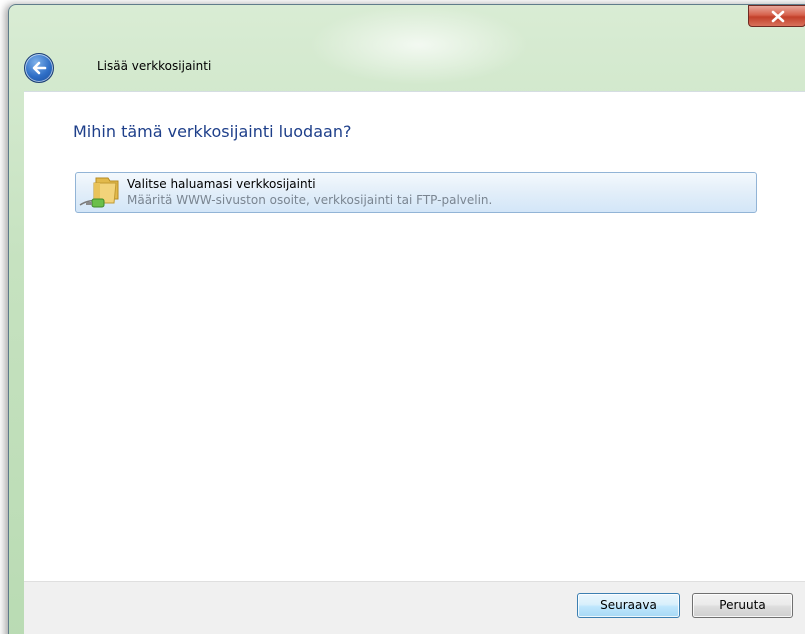 The image size is (805, 634). What do you see at coordinates (419, 45) in the screenshot?
I see `frame-glow` at bounding box center [419, 45].